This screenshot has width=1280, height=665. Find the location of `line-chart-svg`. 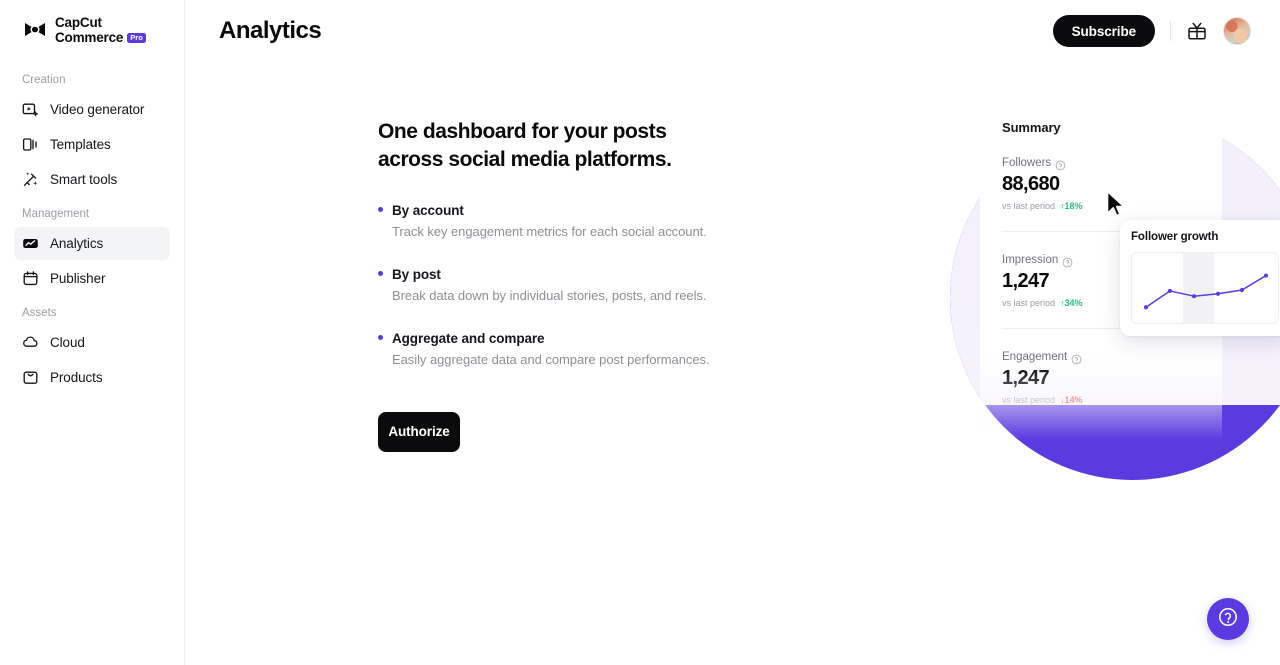

line-chart-svg is located at coordinates (1206, 288).